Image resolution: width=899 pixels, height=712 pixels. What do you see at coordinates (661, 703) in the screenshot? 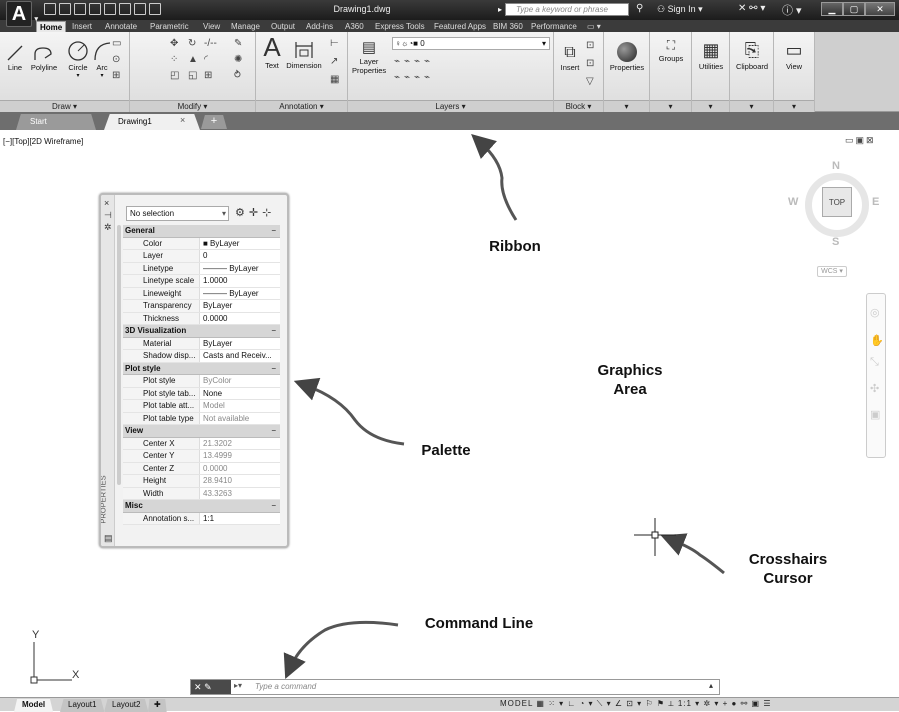
I see `auto-scale-icon: ⚑` at bounding box center [661, 703].